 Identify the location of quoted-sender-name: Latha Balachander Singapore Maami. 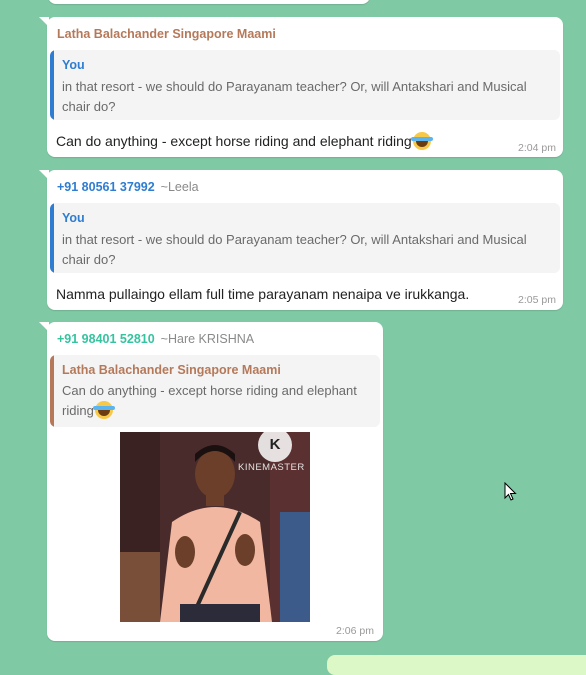
(171, 370).